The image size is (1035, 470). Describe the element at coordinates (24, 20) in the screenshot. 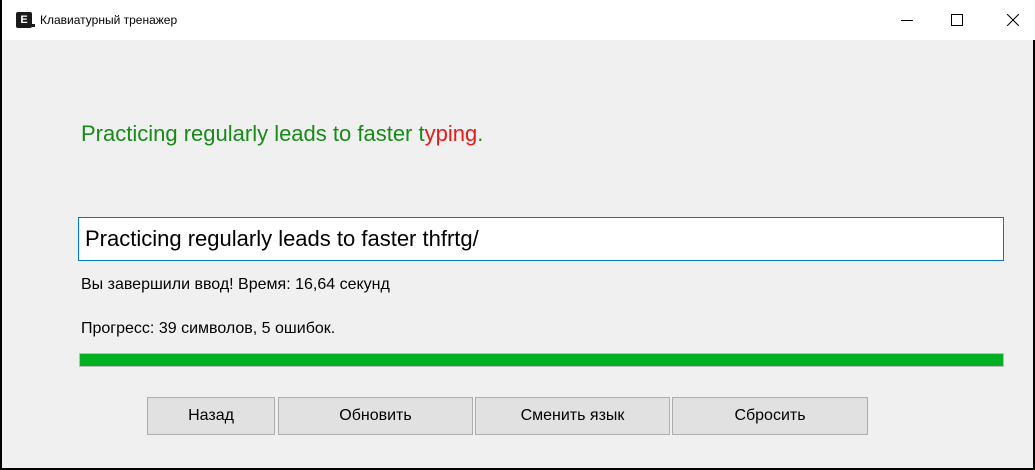

I see `app-icon: E` at that location.